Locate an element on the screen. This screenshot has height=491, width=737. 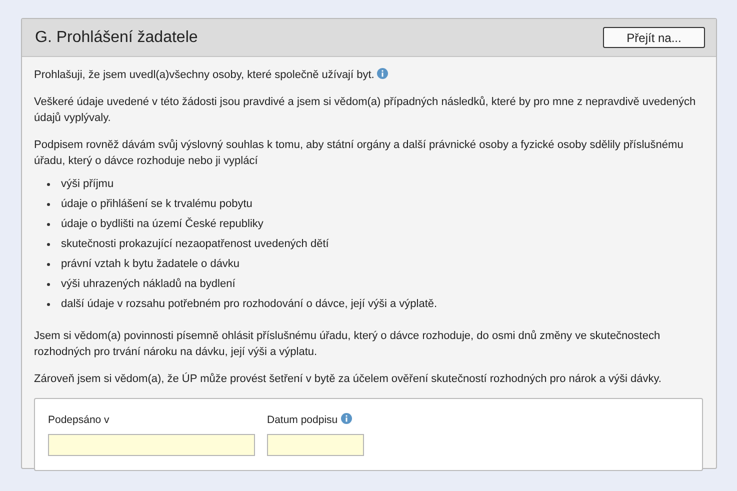
list-item-text: skutečnosti prokazující nezaopatřenost uvedených dětí is located at coordinates (195, 244).